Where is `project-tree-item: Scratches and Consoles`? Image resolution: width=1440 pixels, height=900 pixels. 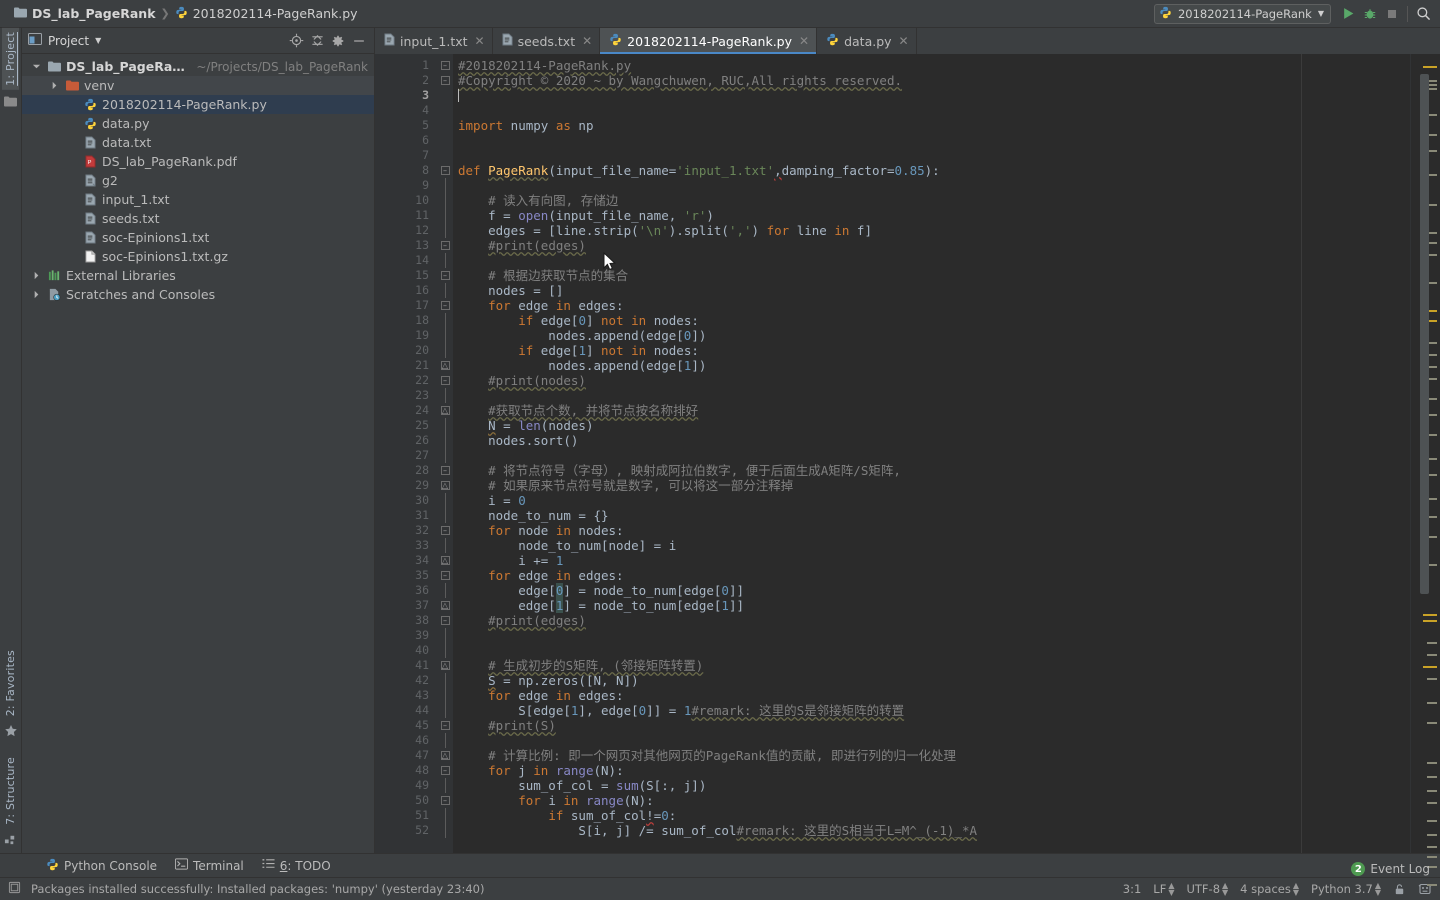
project-tree-item: Scratches and Consoles is located at coordinates (198, 294).